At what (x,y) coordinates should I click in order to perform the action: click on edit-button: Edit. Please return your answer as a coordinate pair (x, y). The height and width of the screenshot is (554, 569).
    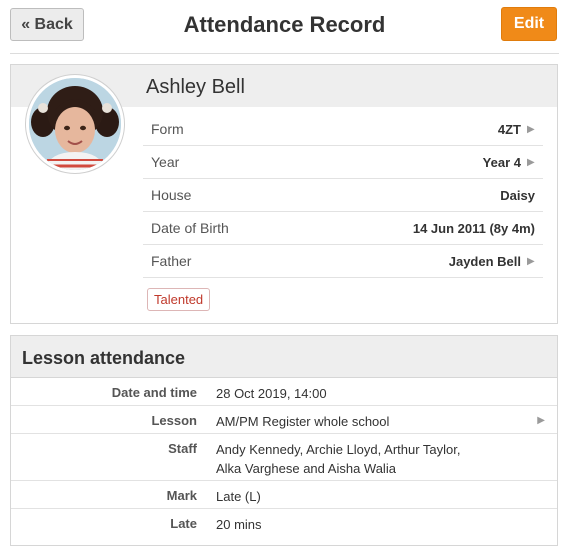
    Looking at the image, I should click on (529, 24).